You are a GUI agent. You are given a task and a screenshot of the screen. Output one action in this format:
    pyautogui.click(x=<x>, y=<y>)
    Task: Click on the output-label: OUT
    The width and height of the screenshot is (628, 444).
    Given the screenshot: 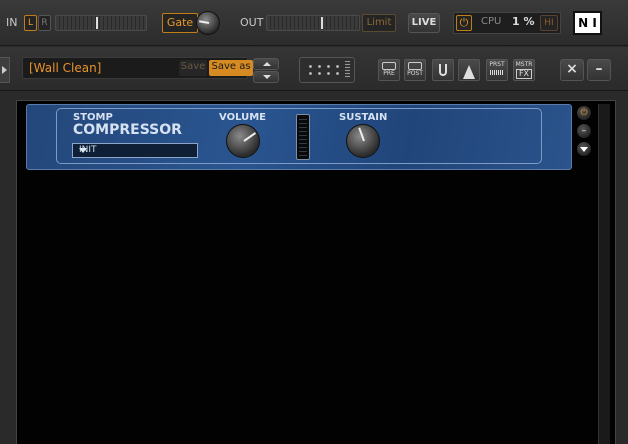 What is the action you would take?
    pyautogui.click(x=252, y=22)
    